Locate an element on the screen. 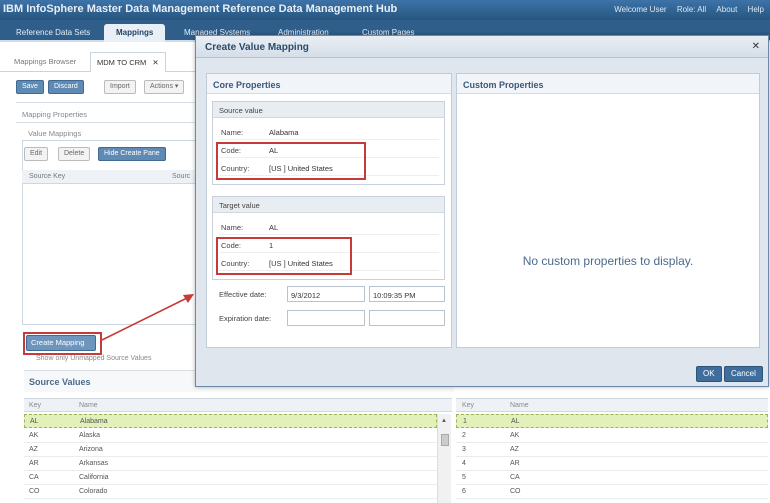  scroll-up-icon: ▲ is located at coordinates (444, 421).